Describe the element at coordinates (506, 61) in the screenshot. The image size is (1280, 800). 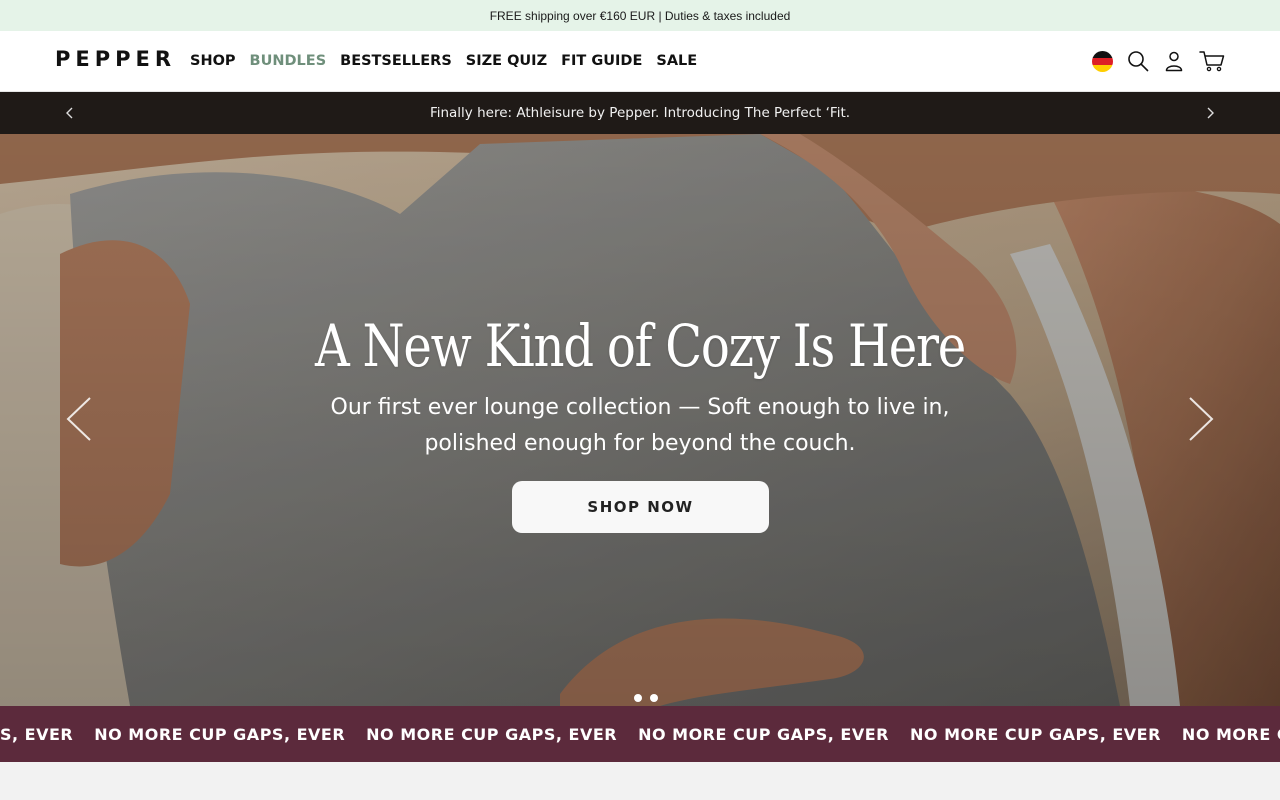
I see `nav-size-quiz: SIZE QUIZ` at that location.